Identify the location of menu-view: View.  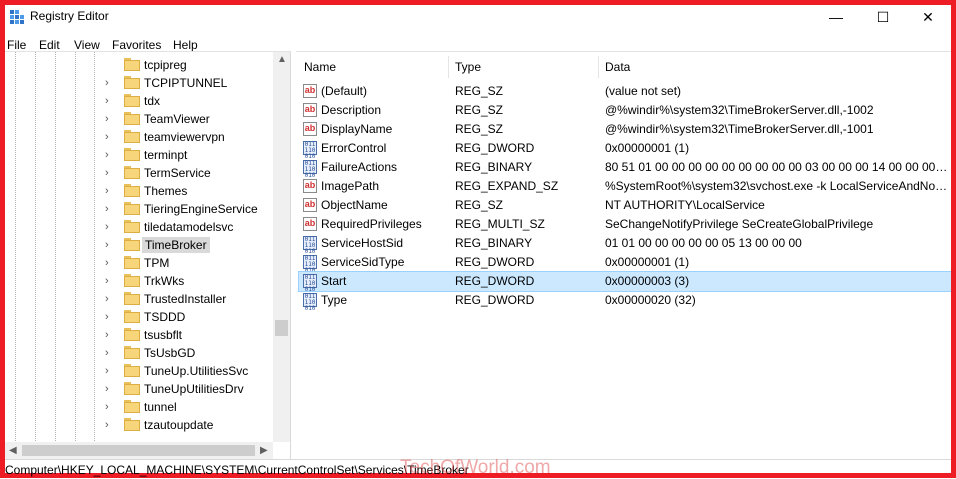
(87, 45).